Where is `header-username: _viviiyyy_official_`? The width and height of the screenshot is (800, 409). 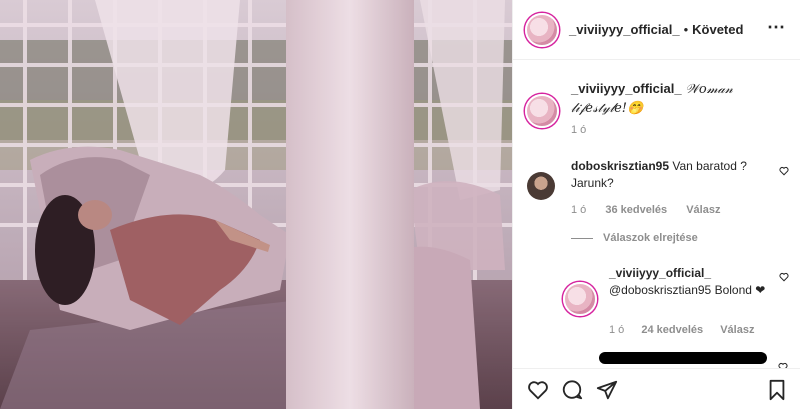 header-username: _viviiyyy_official_ is located at coordinates (624, 29).